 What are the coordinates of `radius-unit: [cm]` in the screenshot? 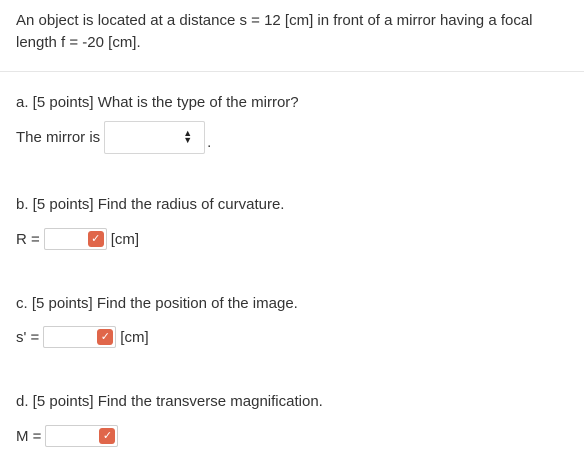 It's located at (125, 239).